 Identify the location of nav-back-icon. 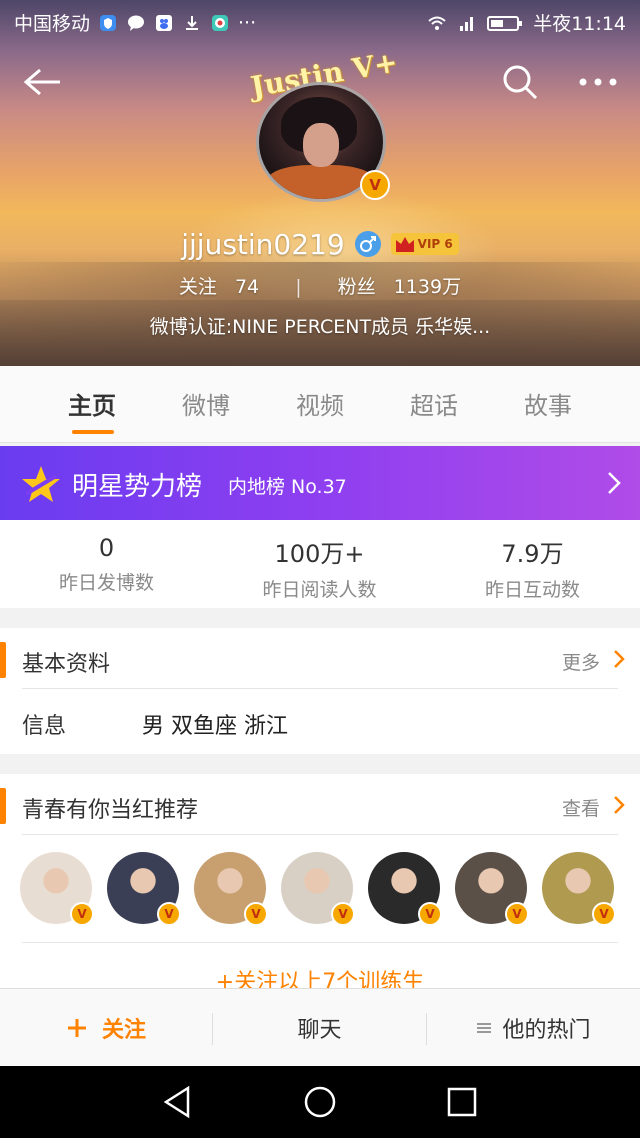
(178, 1102).